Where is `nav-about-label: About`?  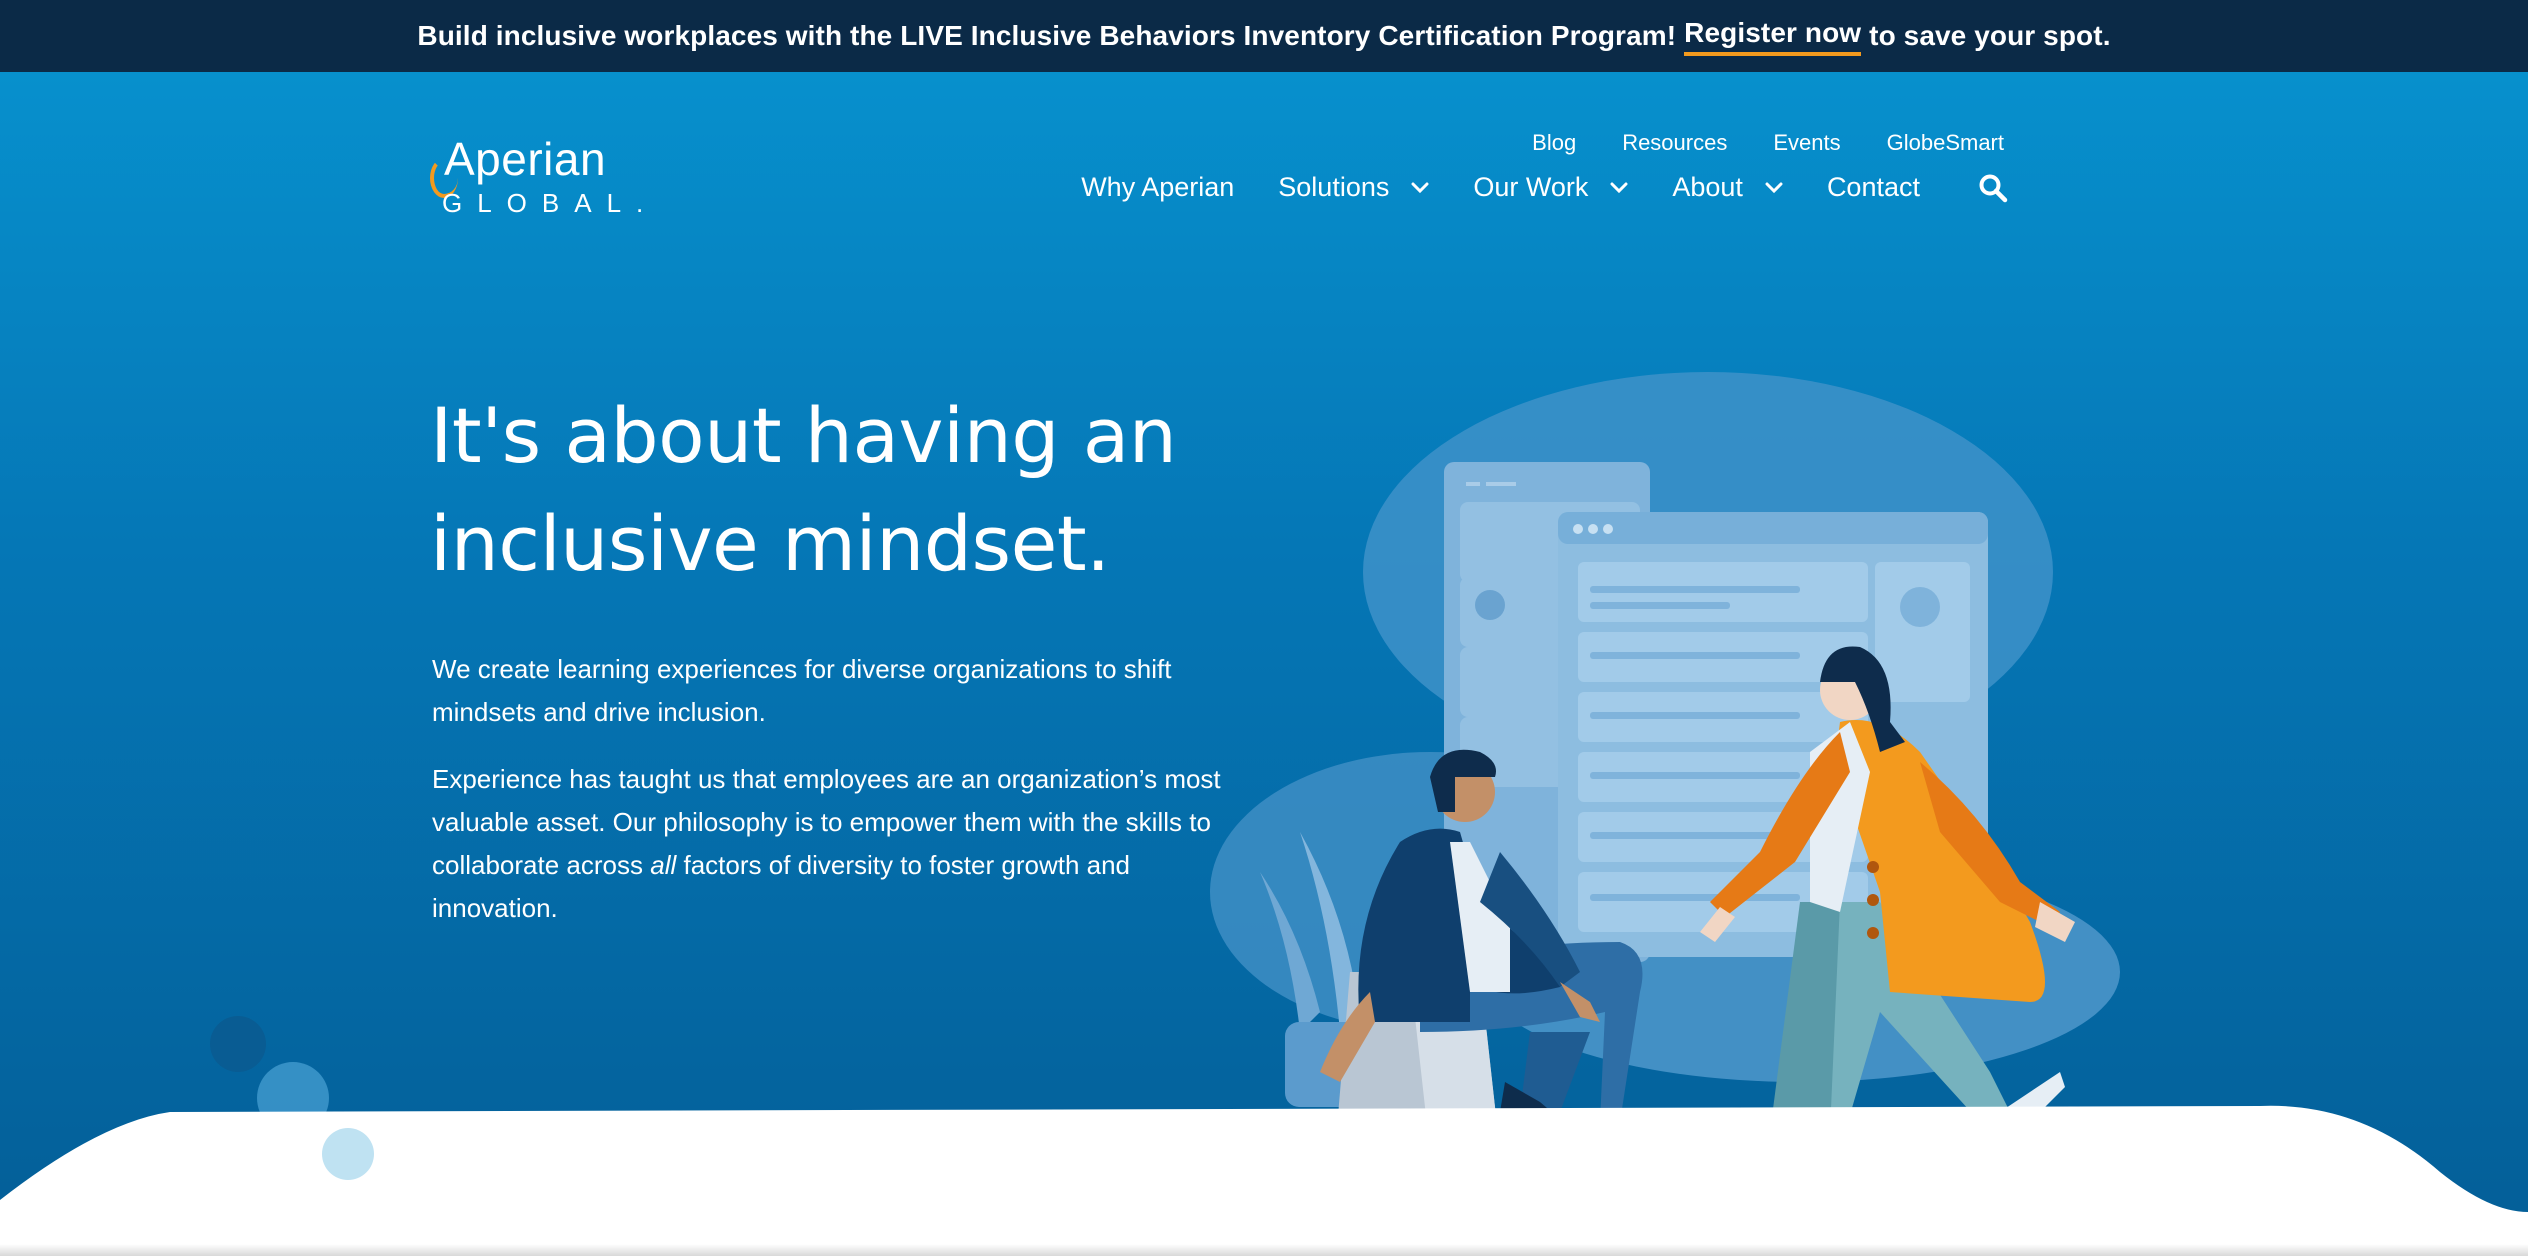 nav-about-label: About is located at coordinates (1707, 187).